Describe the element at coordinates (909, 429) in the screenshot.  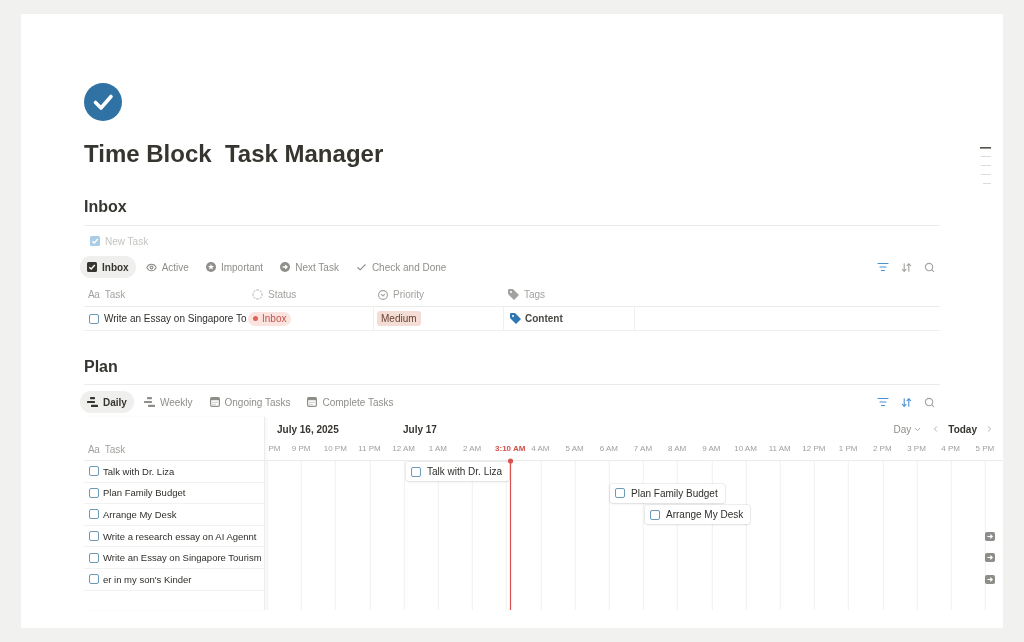
I see `view-scale-dropdown: Day` at that location.